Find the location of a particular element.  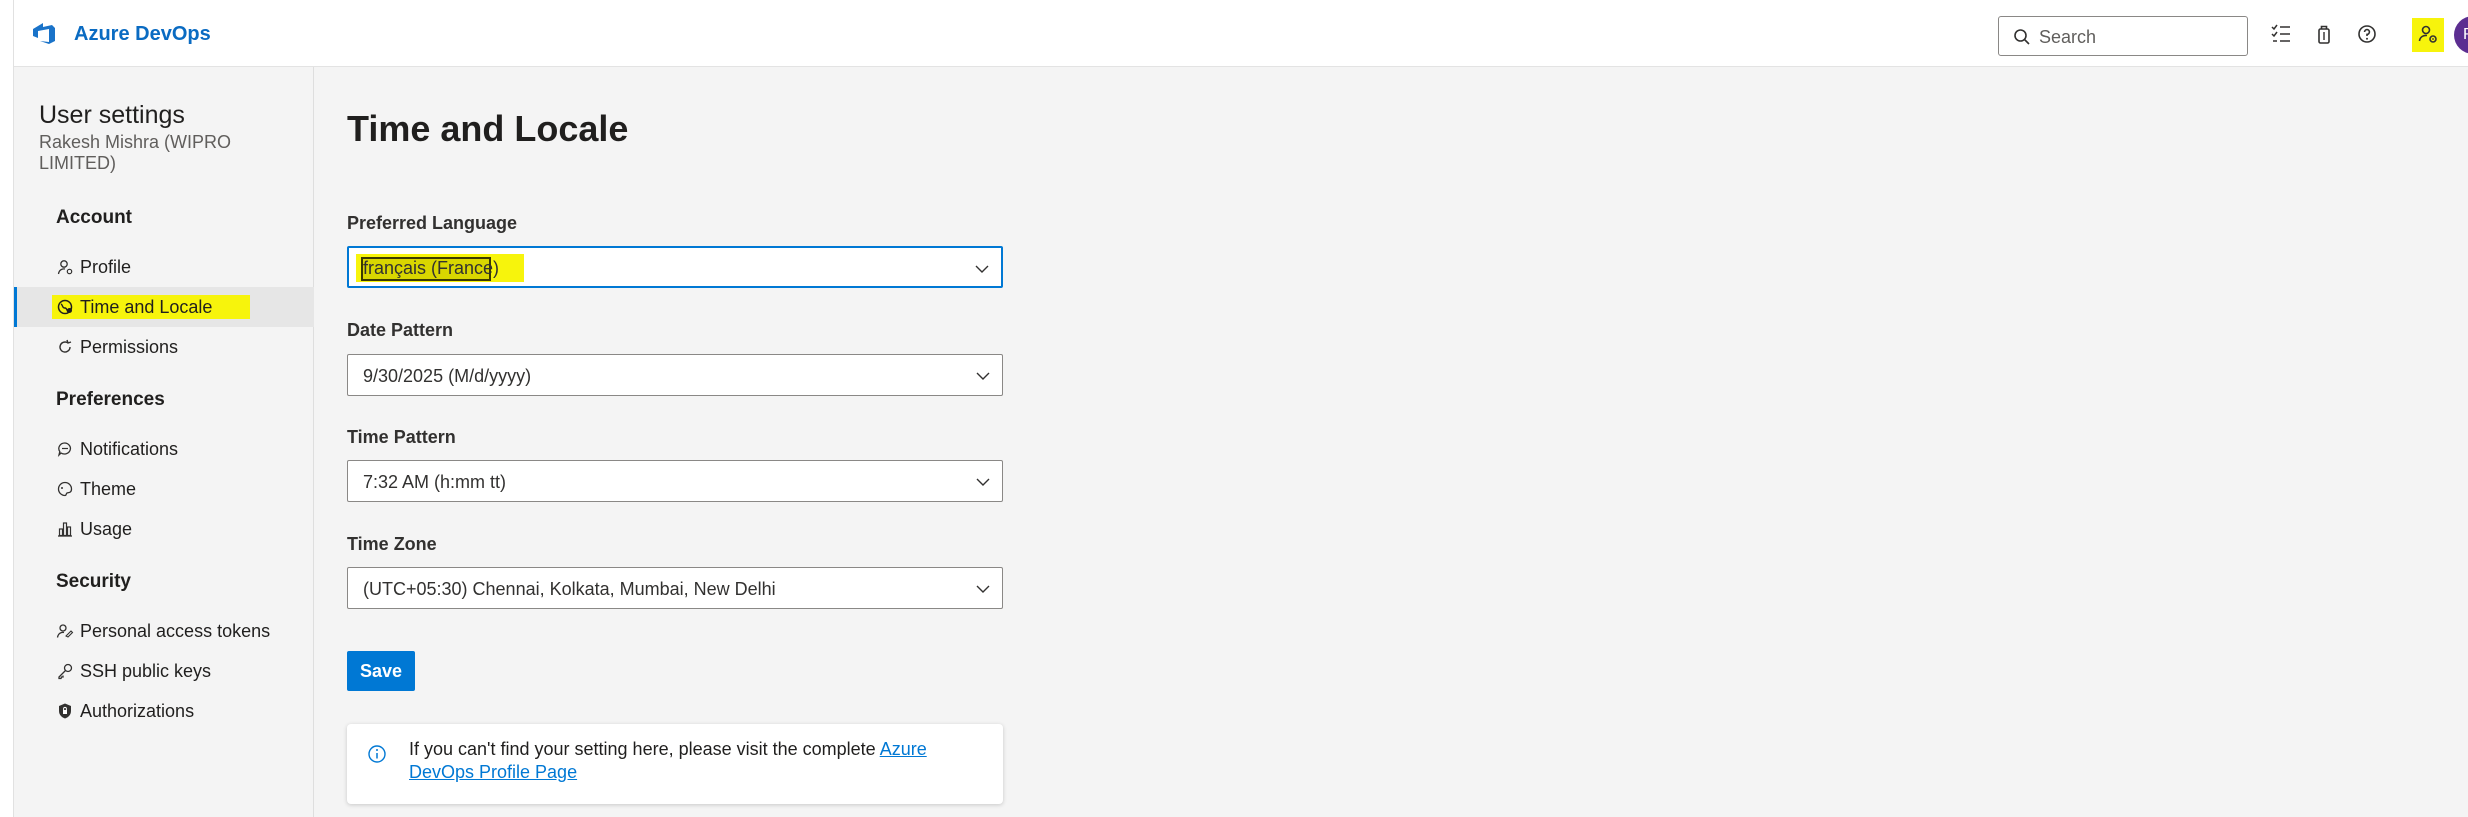

sidebar-item-label: Theme is located at coordinates (108, 489).